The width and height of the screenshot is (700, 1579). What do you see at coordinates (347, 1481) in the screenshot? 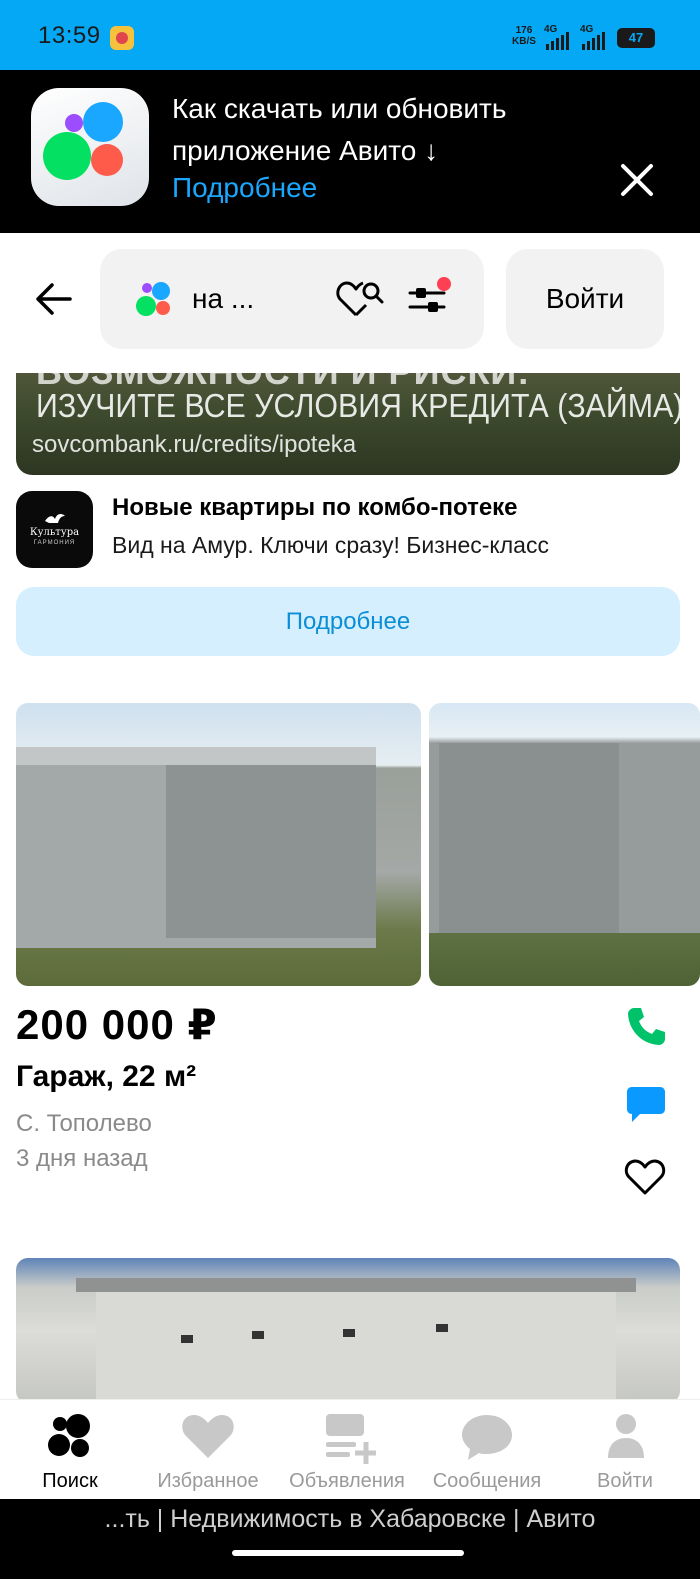
I see `nav-label-listings: Объявления` at bounding box center [347, 1481].